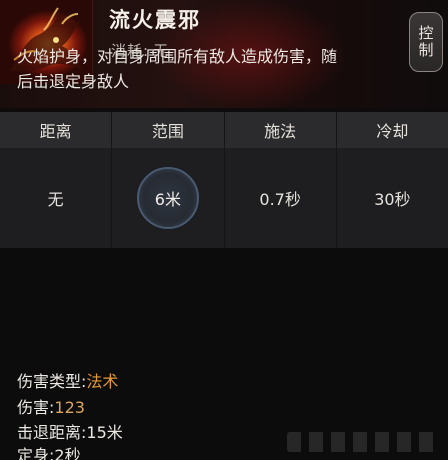 Image resolution: width=448 pixels, height=460 pixels. Describe the element at coordinates (167, 130) in the screenshot. I see `stat-header-range: 范围` at that location.